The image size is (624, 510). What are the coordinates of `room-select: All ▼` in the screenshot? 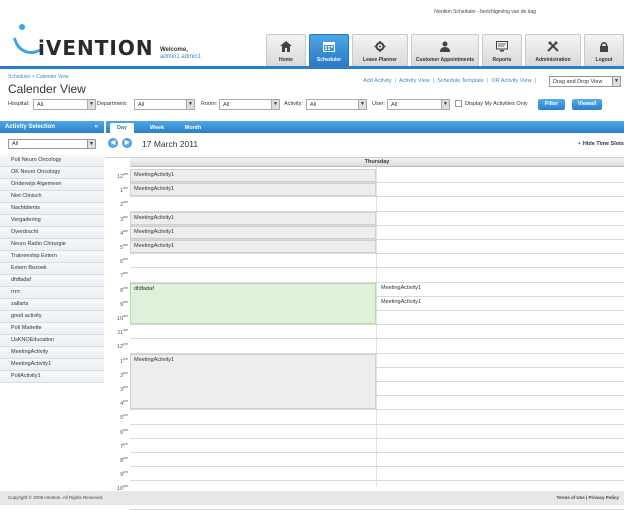 It's located at (249, 104).